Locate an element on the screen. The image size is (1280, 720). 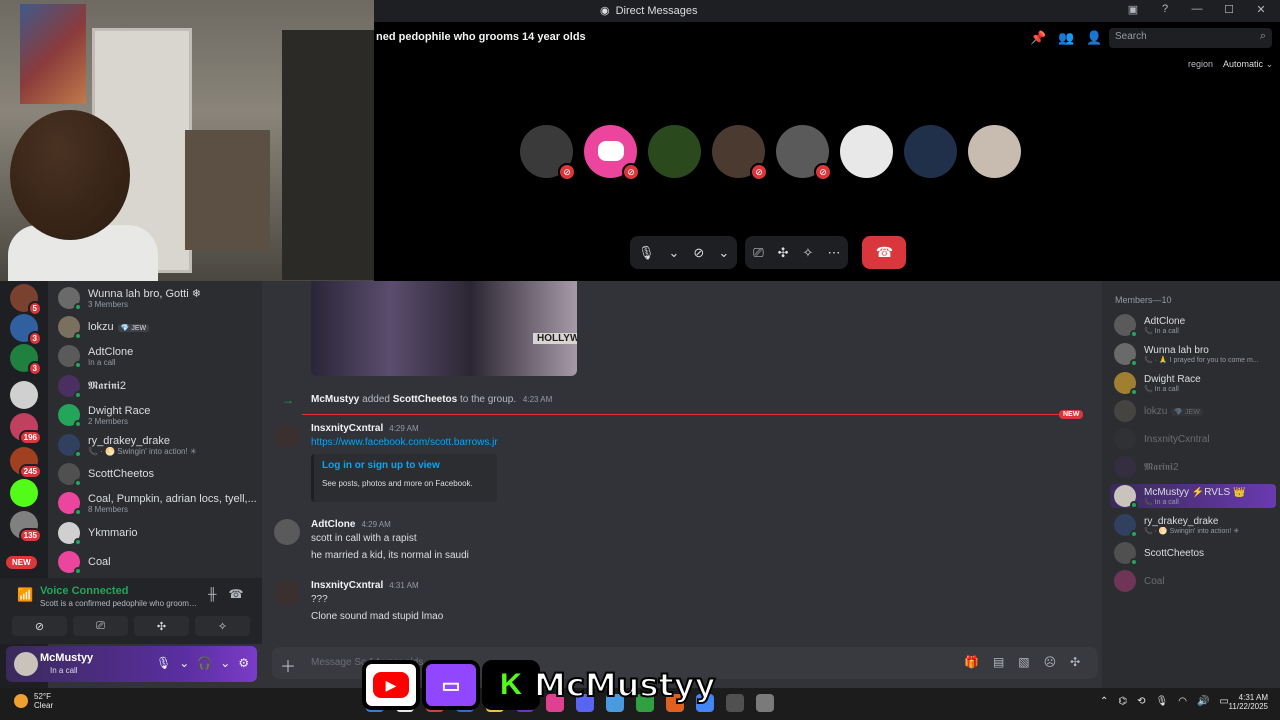
dm-name: Wunna lah bro, Gotti ❄ is located at coordinates (144, 294).